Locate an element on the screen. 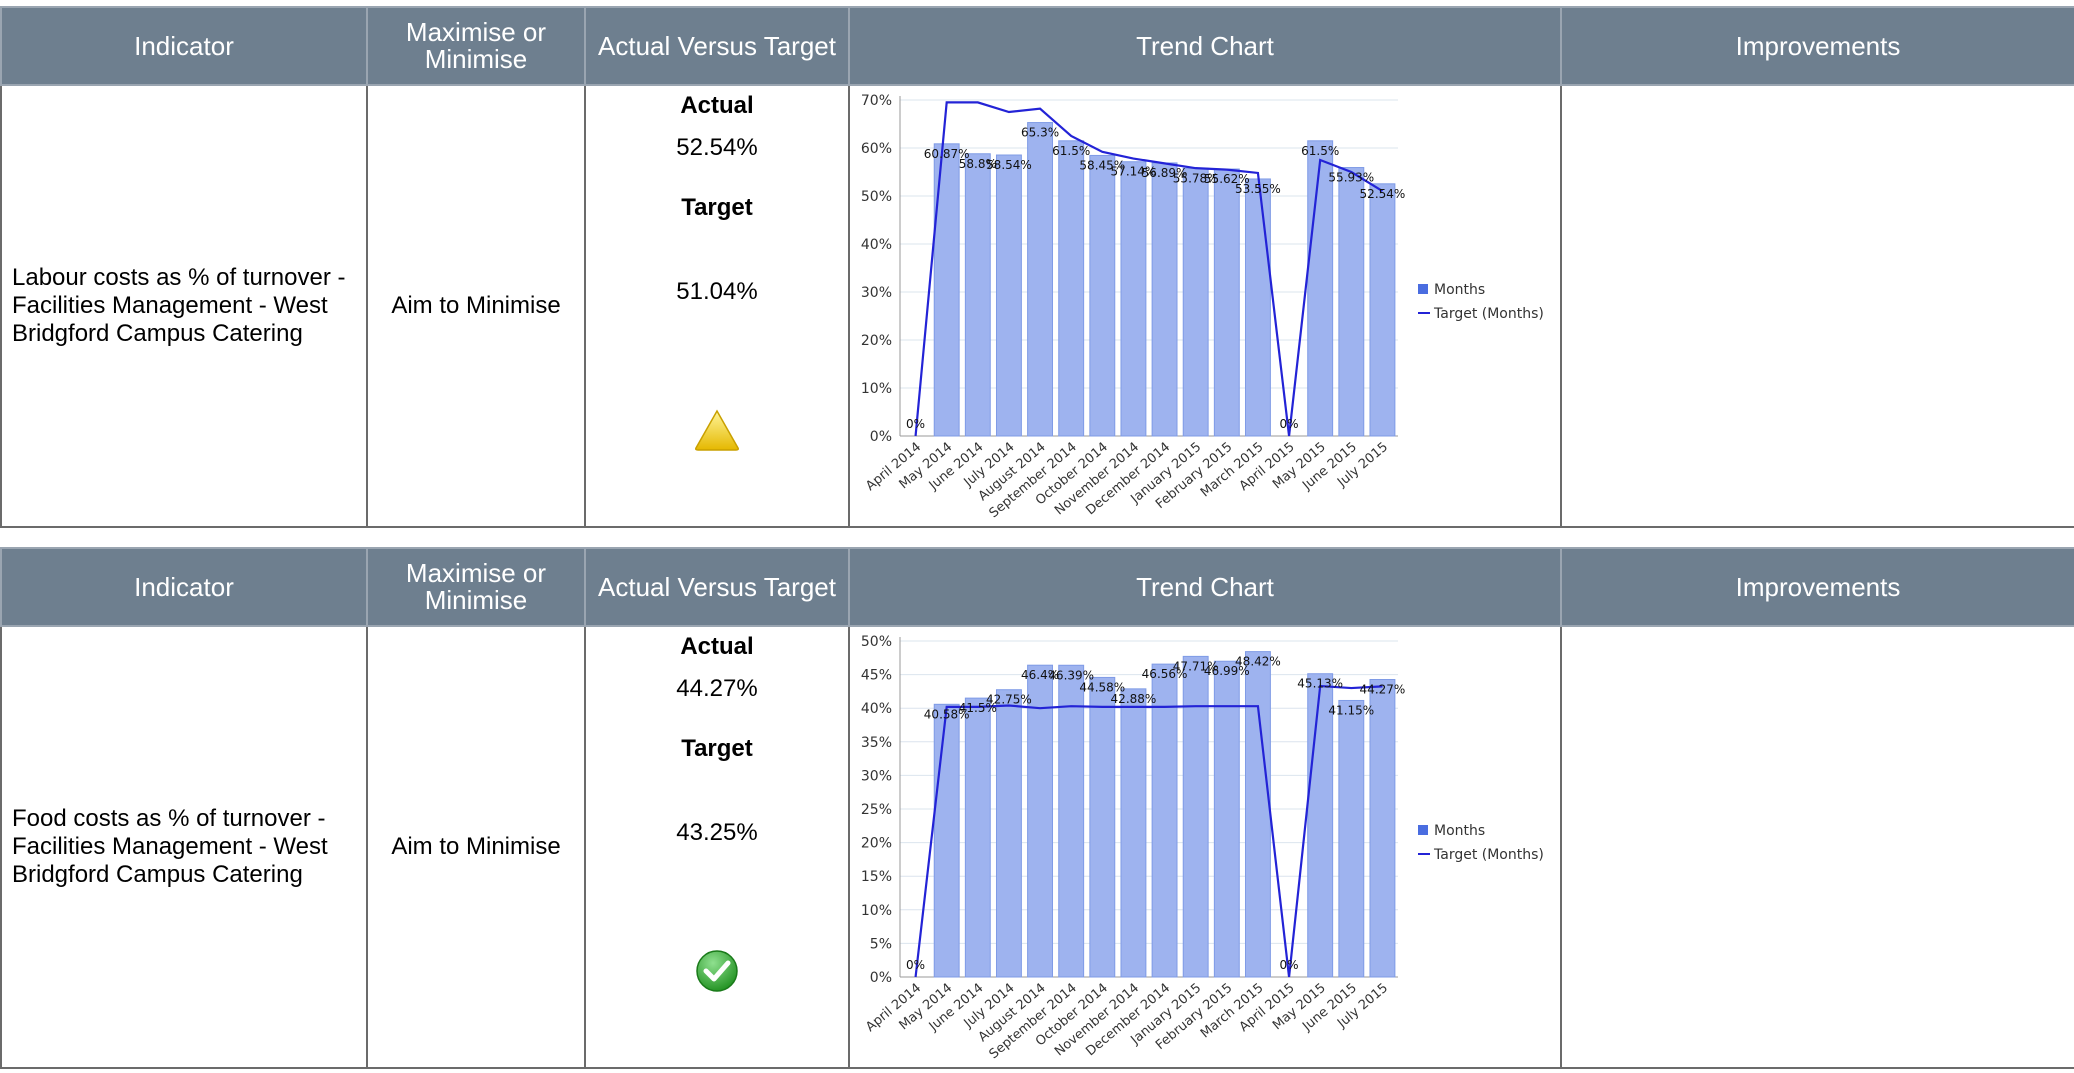  data-label: 41.15% is located at coordinates (1351, 710).